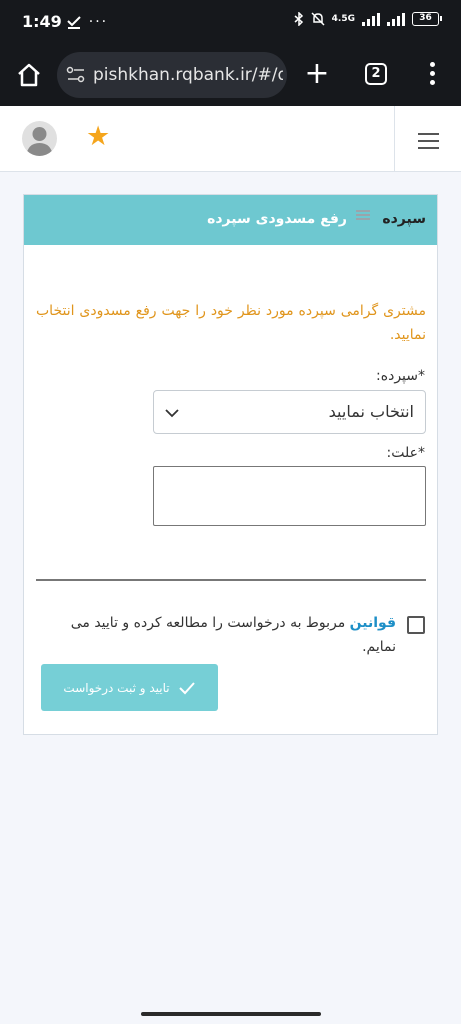 The image size is (461, 1024). What do you see at coordinates (298, 19) in the screenshot?
I see `bluetooth-icon` at bounding box center [298, 19].